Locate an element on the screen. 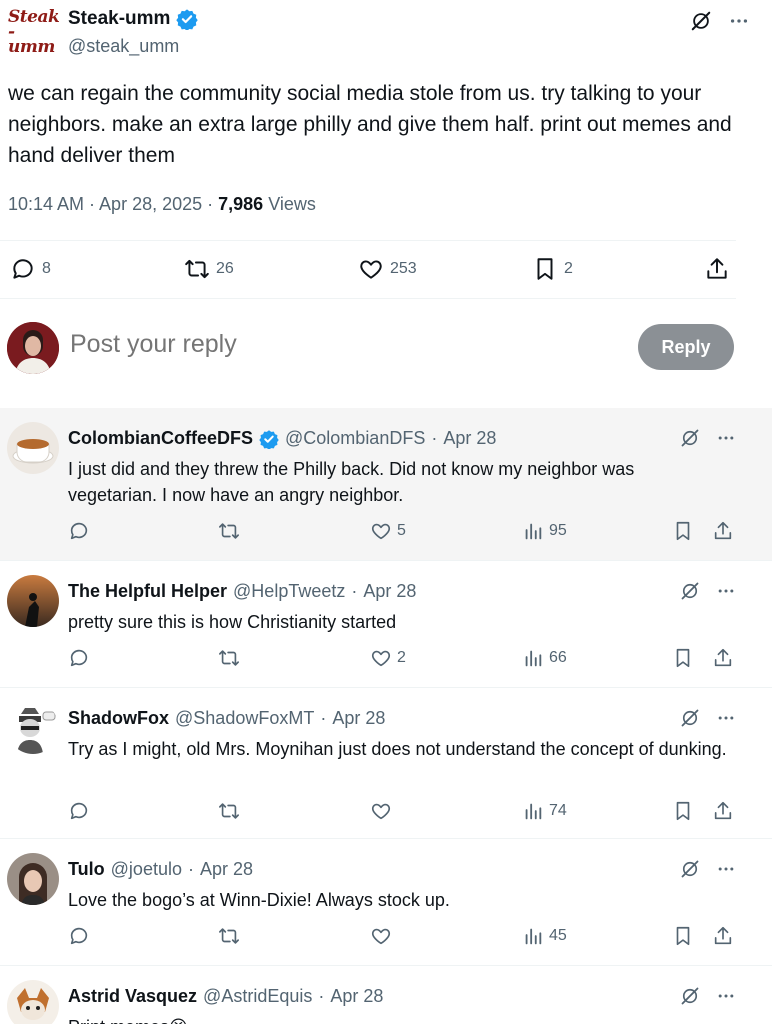 This screenshot has width=772, height=1024. reply-author-handle: @AstridEquis is located at coordinates (257, 996).